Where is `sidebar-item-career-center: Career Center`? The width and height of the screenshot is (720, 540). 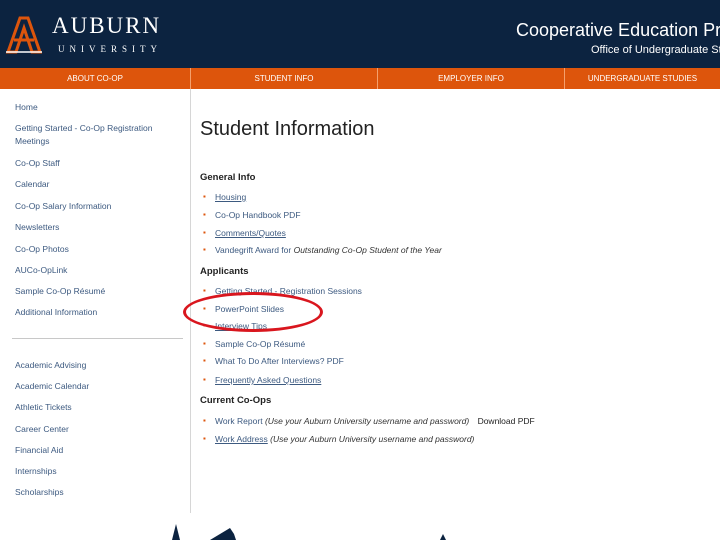 sidebar-item-career-center: Career Center is located at coordinates (100, 429).